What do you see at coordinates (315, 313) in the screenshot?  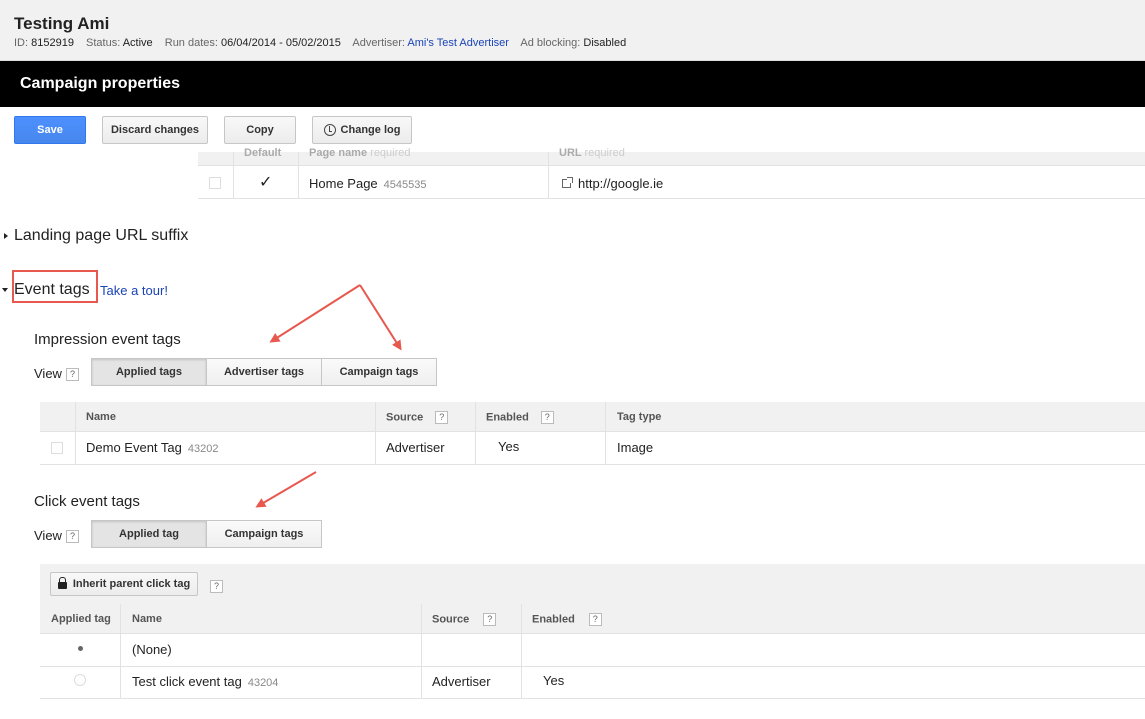 I see `arrow-to-advertiser-tags` at bounding box center [315, 313].